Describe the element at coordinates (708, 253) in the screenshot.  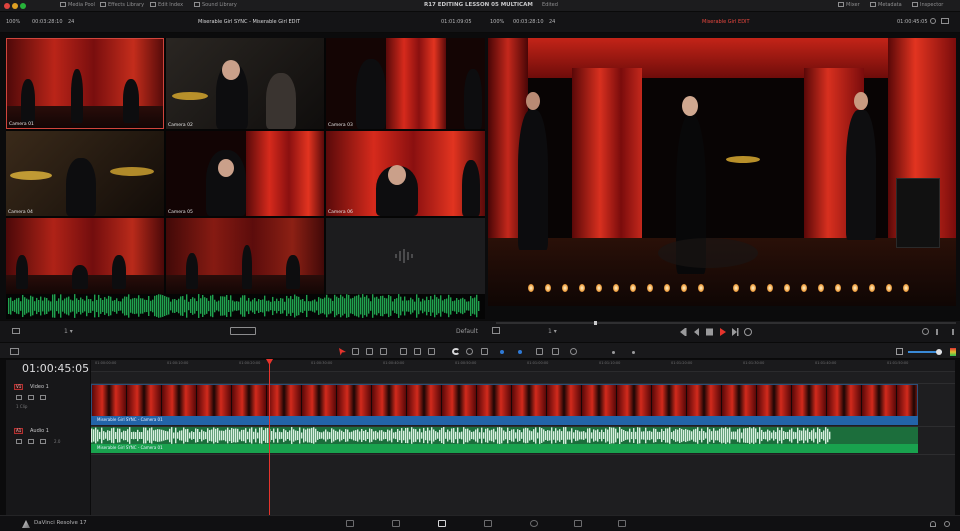
I see `drum-kit-image` at that location.